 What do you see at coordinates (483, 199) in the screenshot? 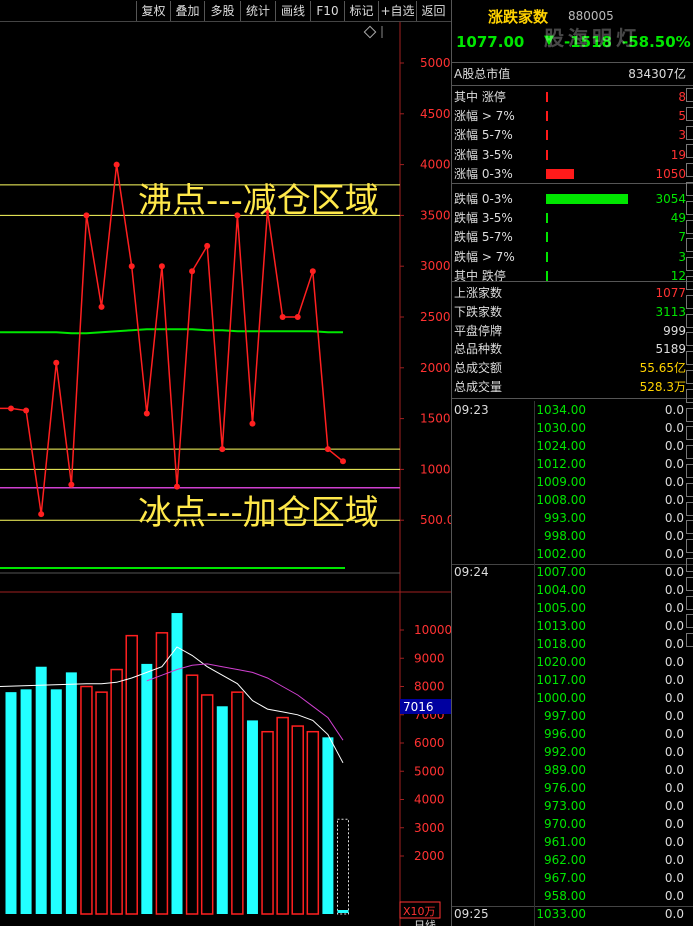
I see `distribution-label: 跌幅 0-3%` at bounding box center [483, 199].